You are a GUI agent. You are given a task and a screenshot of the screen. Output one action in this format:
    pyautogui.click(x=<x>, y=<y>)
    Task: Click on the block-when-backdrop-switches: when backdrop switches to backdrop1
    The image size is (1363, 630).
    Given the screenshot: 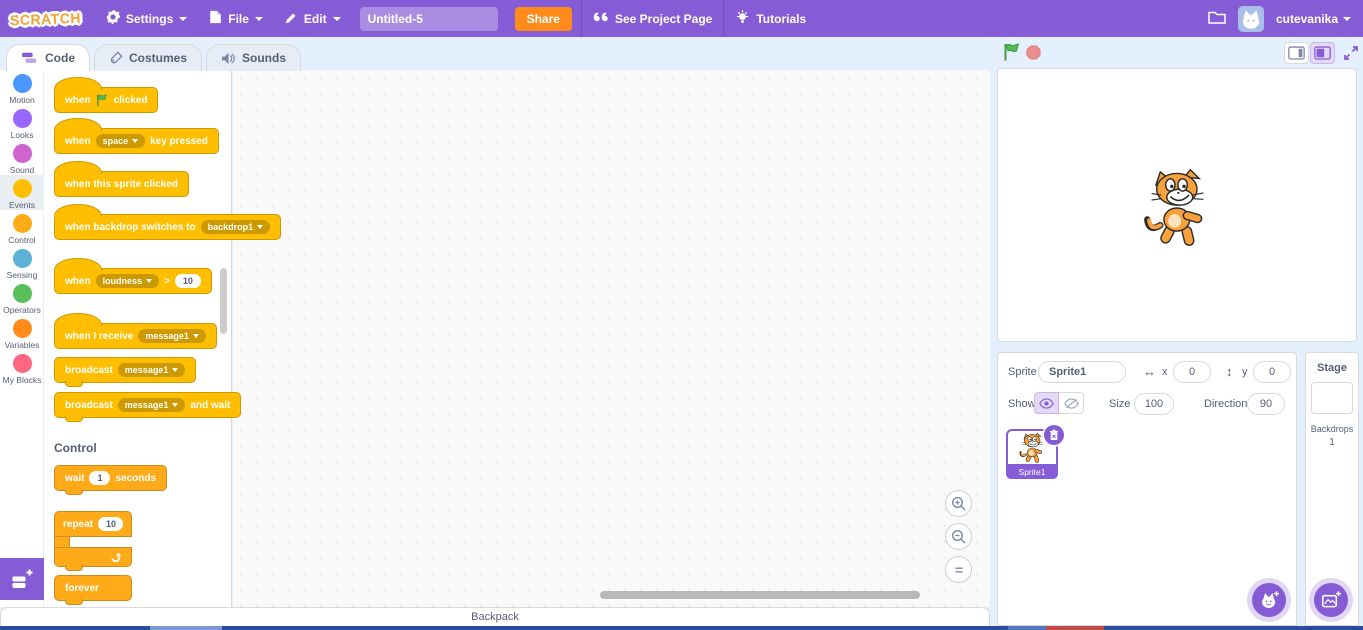 What is the action you would take?
    pyautogui.click(x=168, y=222)
    